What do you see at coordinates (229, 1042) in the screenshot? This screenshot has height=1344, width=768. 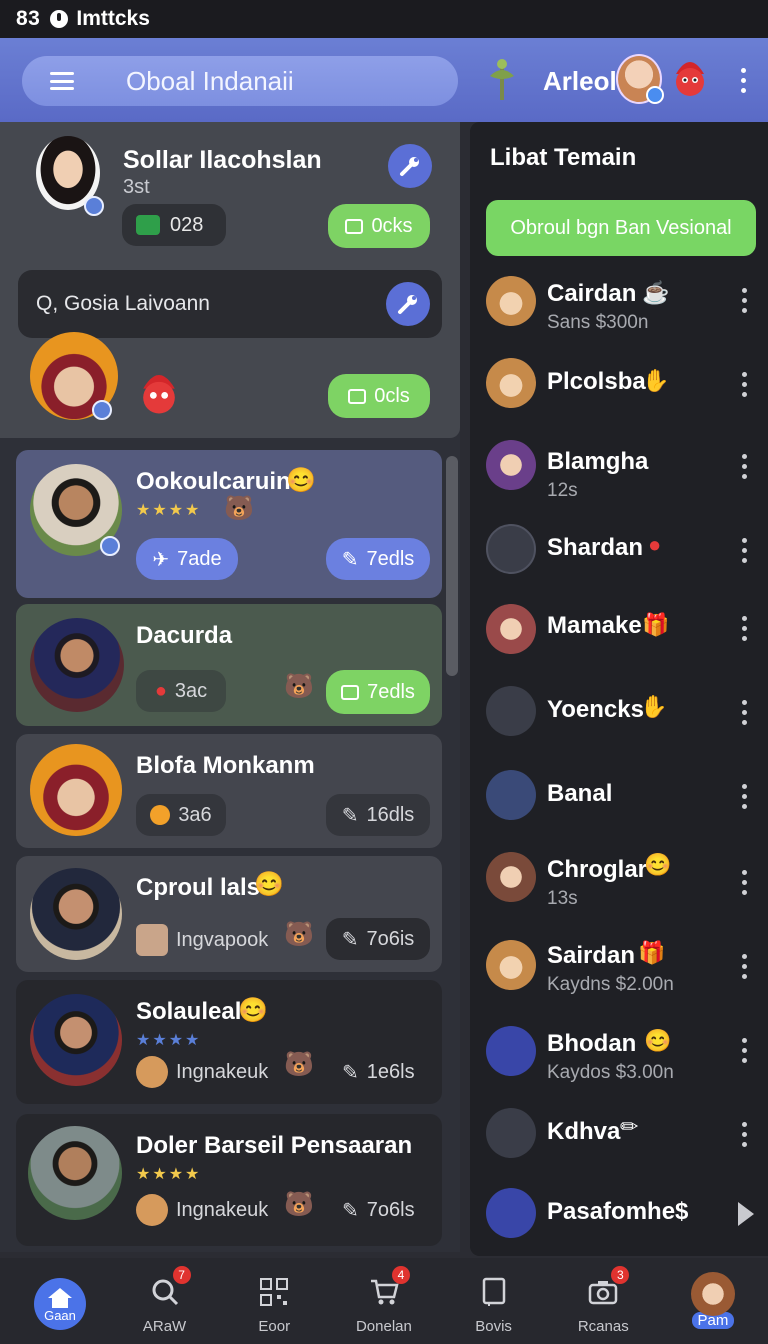 I see `list-item: Solauleal 😊 ★★★★ Ingnakeuk 🐻 ✎ 1e6ls` at bounding box center [229, 1042].